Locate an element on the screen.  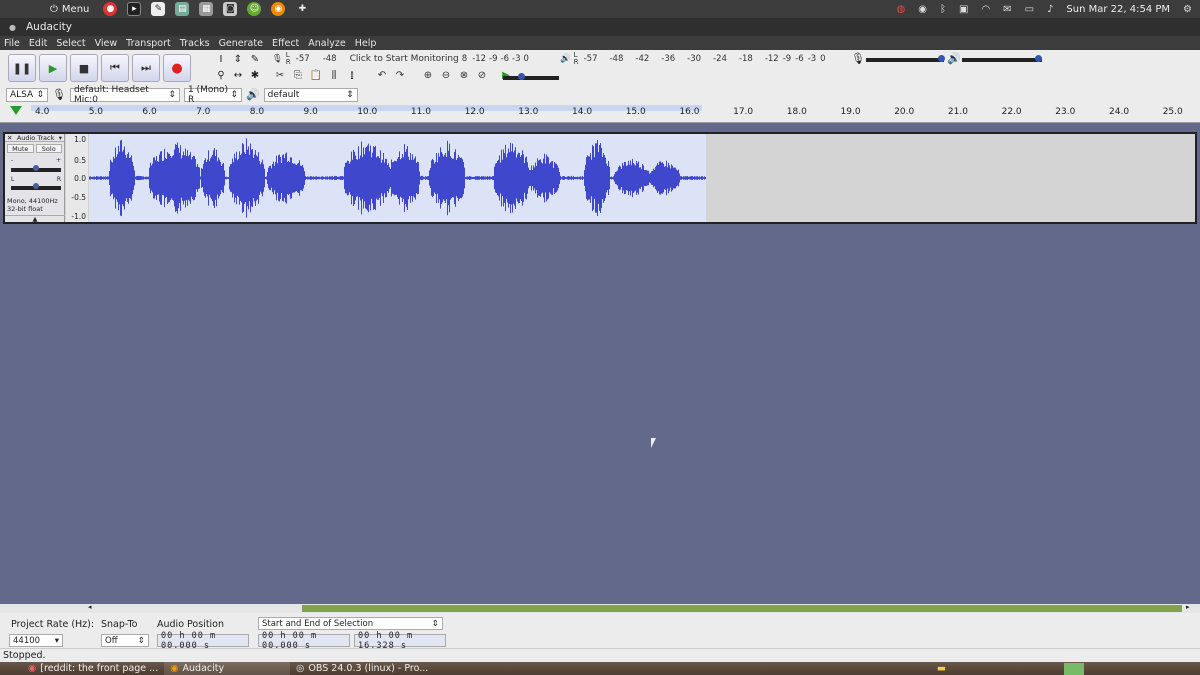
timeshift-tool: ↔ is located at coordinates (238, 75).